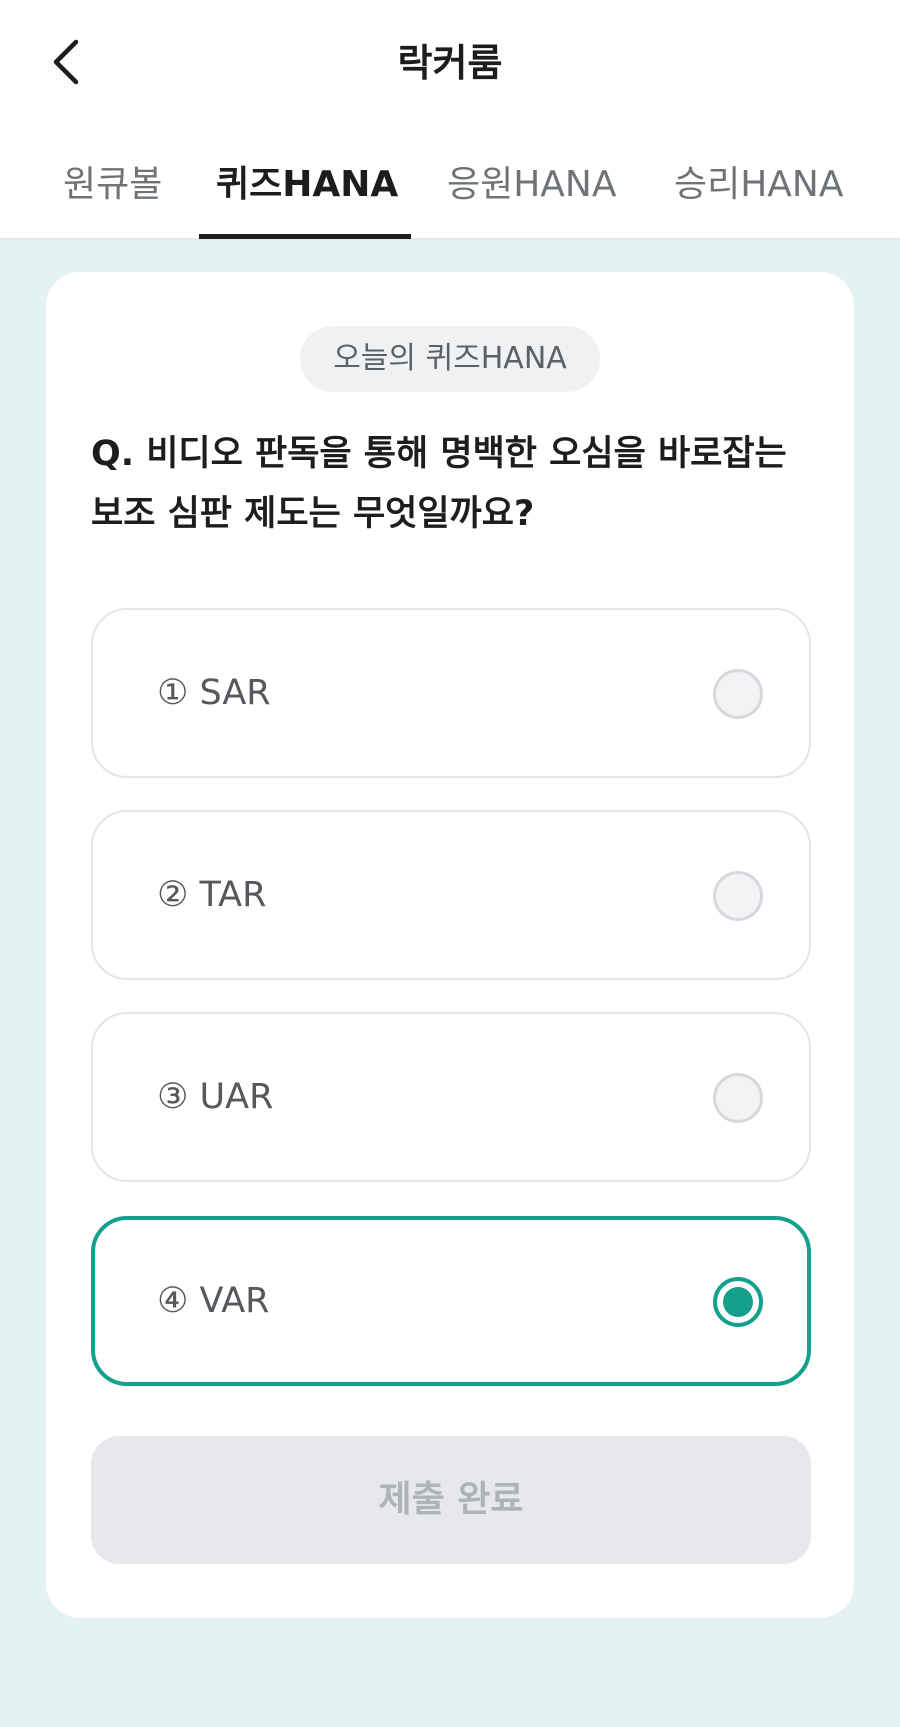 Image resolution: width=900 pixels, height=1727 pixels. I want to click on option-label: ① SAR, so click(214, 693).